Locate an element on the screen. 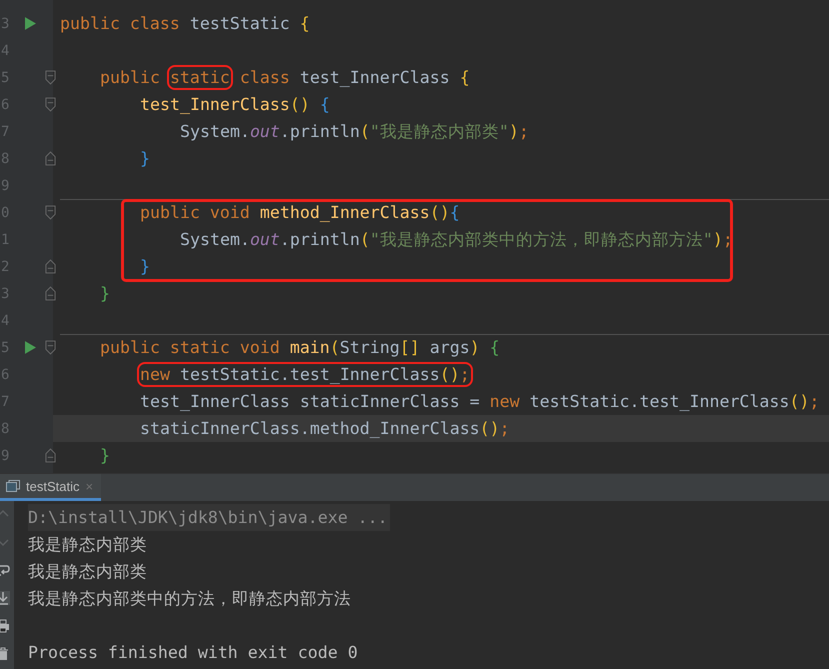  trash-icon is located at coordinates (5, 654).